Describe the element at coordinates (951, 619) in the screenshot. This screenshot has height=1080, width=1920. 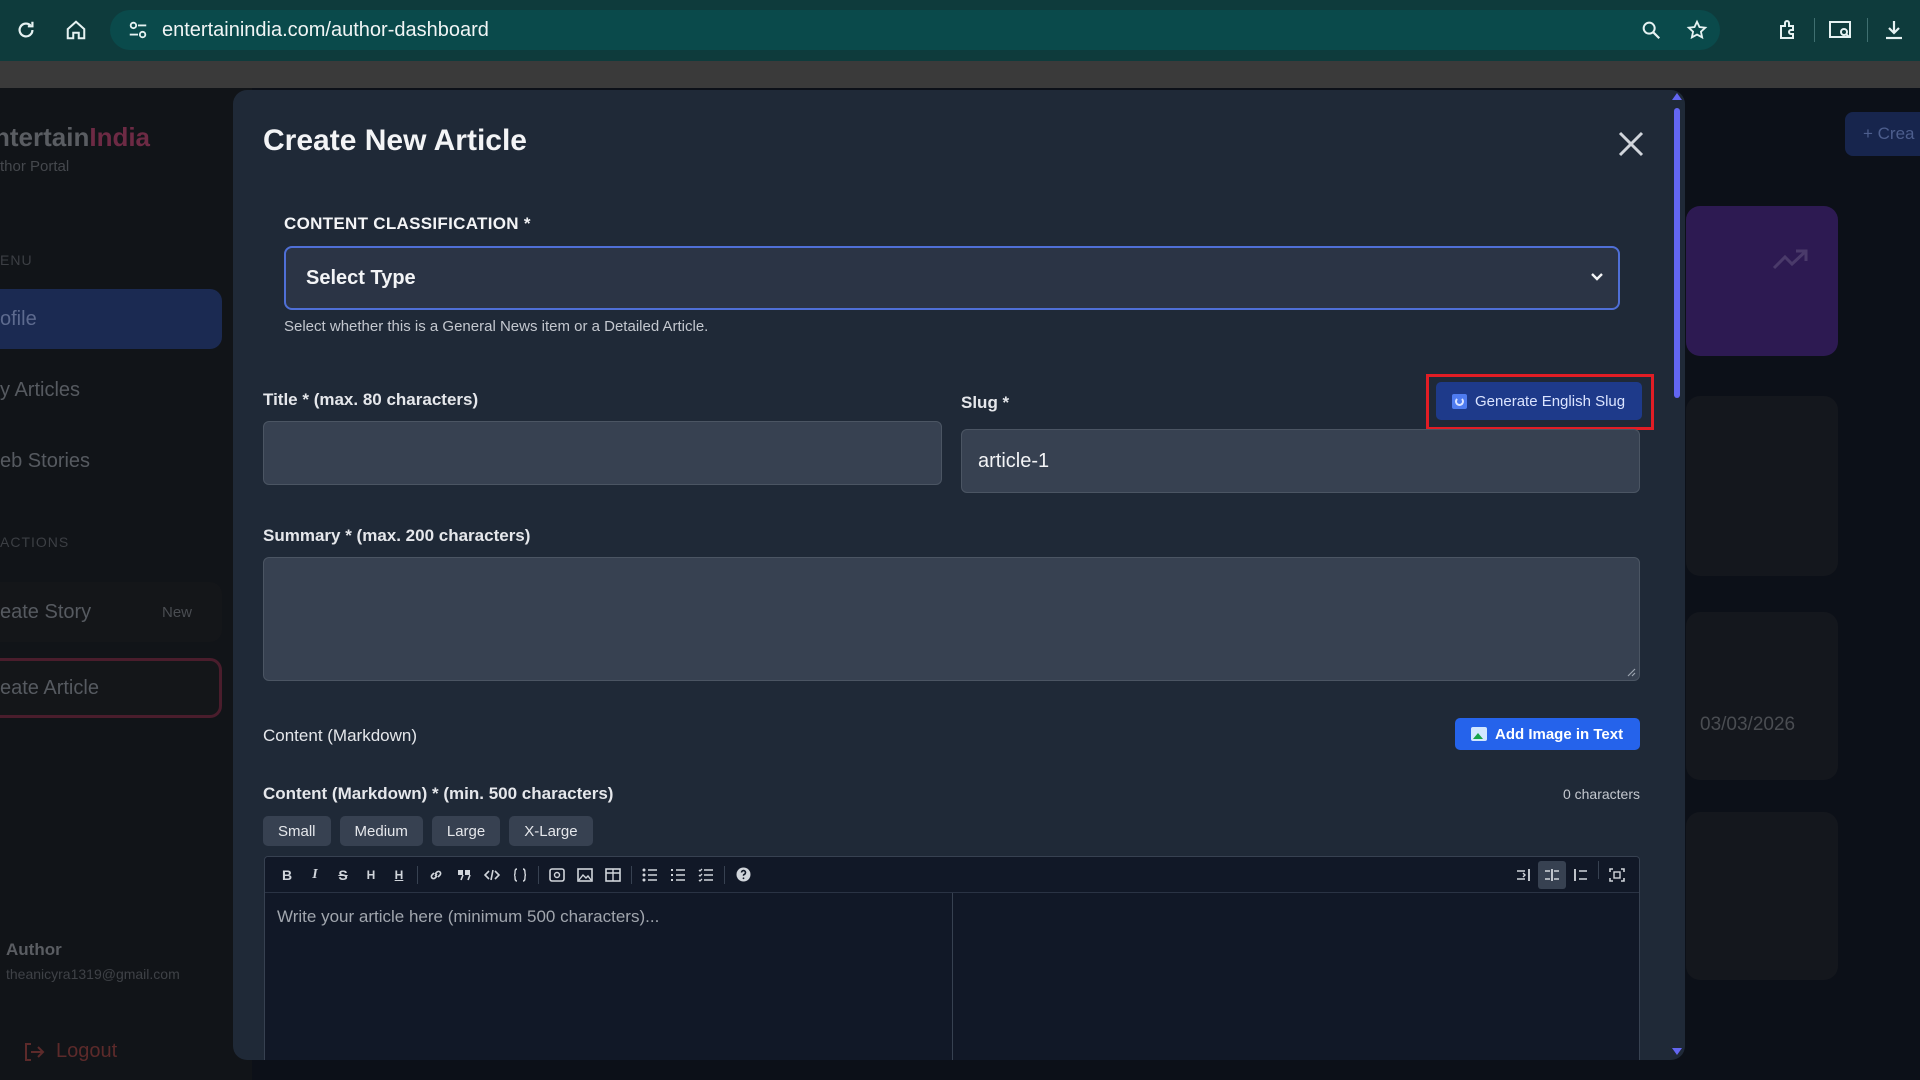
I see `summary-textarea` at that location.